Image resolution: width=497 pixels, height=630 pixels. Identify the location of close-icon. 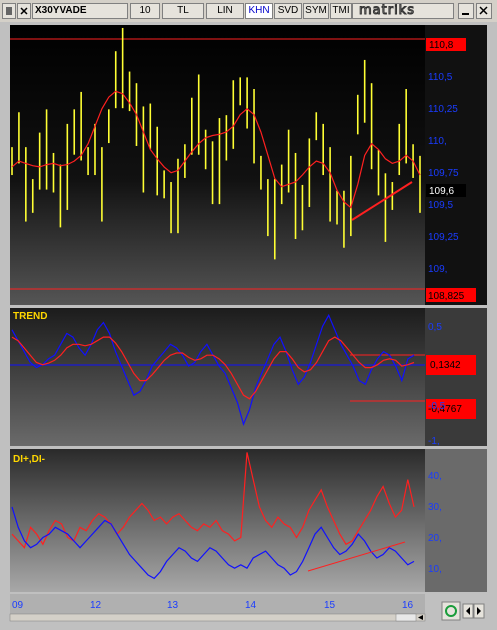
(24, 11).